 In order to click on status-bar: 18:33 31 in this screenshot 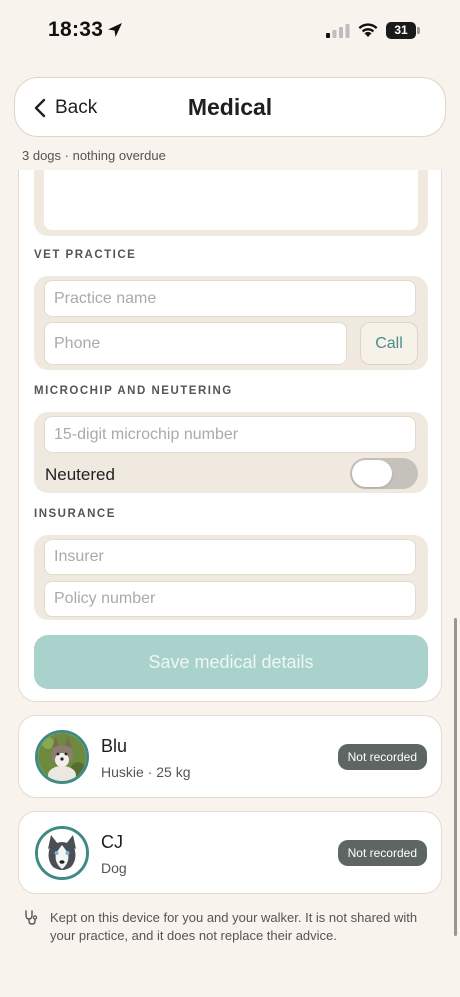, I will do `click(230, 31)`.